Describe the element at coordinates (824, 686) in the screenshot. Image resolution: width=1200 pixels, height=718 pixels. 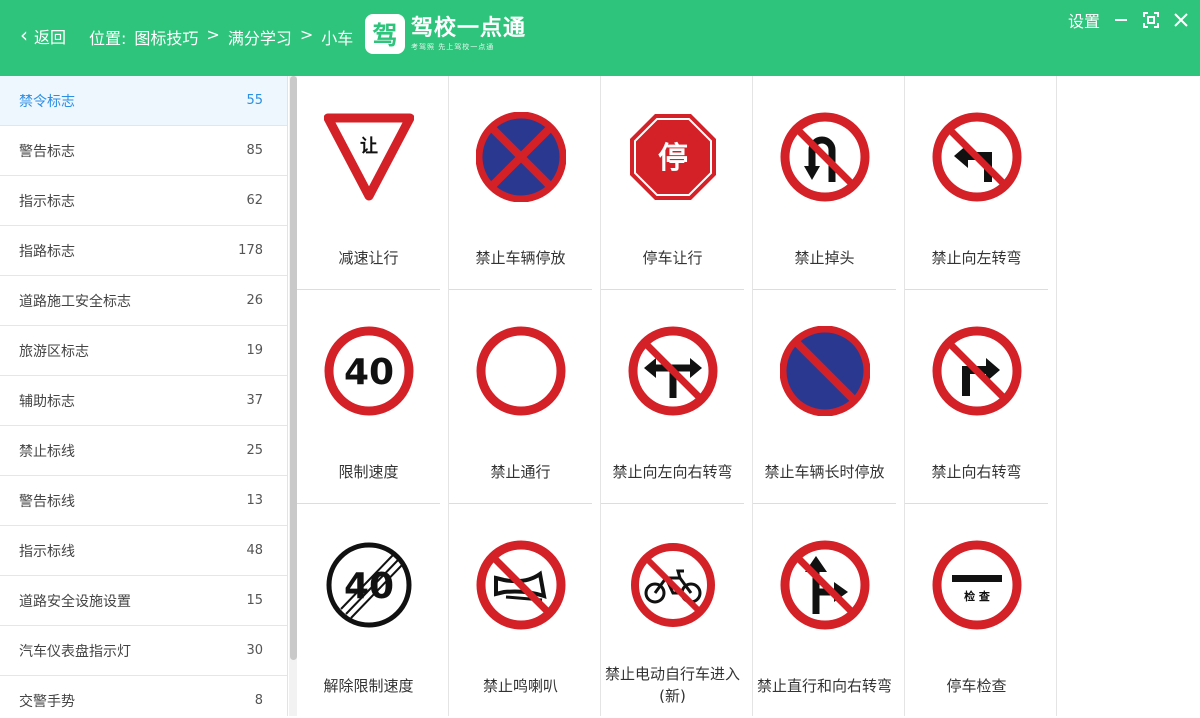
I see `sign-caption: 禁止直行和向右转弯` at that location.